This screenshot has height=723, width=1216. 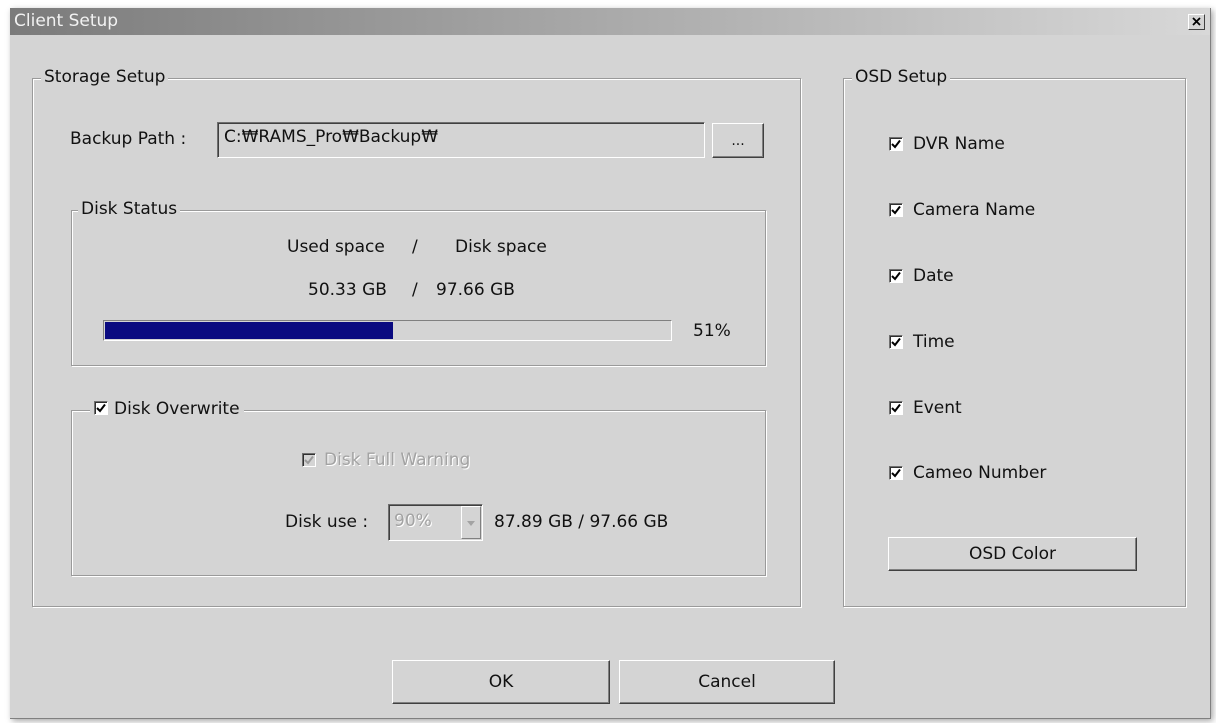 I want to click on camera-name-label: Camera Name, so click(x=974, y=210).